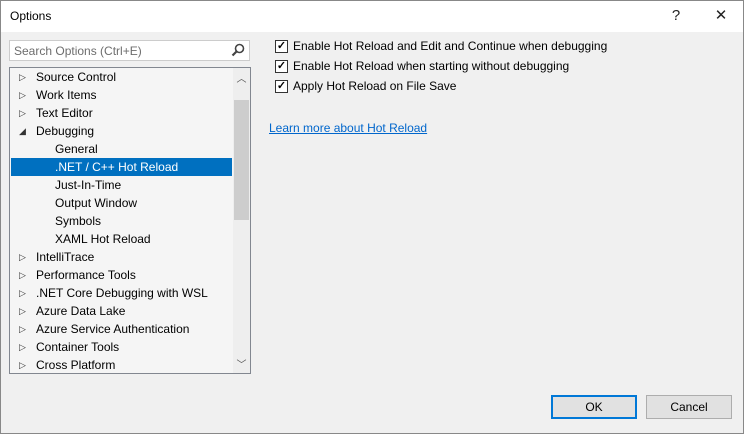 The image size is (744, 434). I want to click on tree-item: ▷ Azure Data Lake, so click(121, 311).